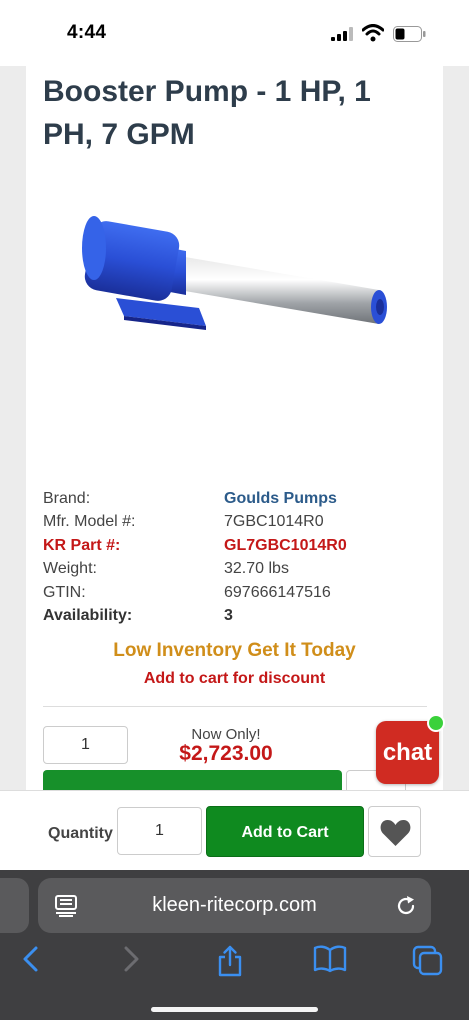  I want to click on reload-icon, so click(406, 906).